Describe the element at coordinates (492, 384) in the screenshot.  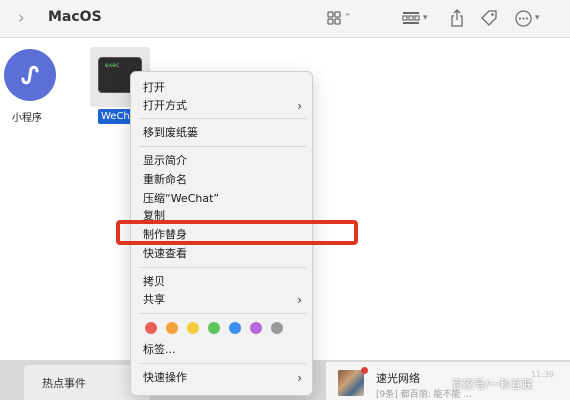
I see `watermark: 百家号/一秒互联` at that location.